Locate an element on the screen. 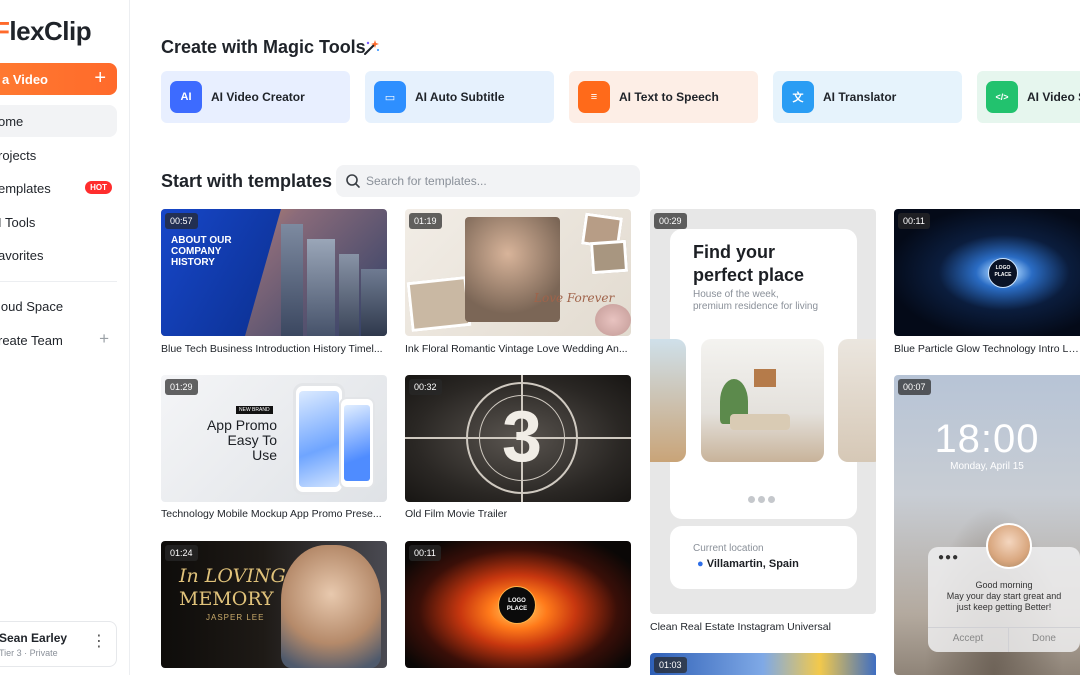 This screenshot has width=1080, height=675. map-pin-icon: ● is located at coordinates (700, 564).